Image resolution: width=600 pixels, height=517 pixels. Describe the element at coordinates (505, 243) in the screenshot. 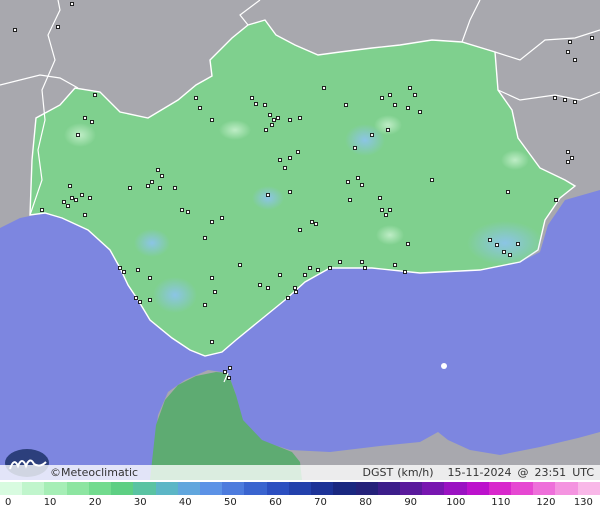

I see `gust-spot-malaga` at that location.